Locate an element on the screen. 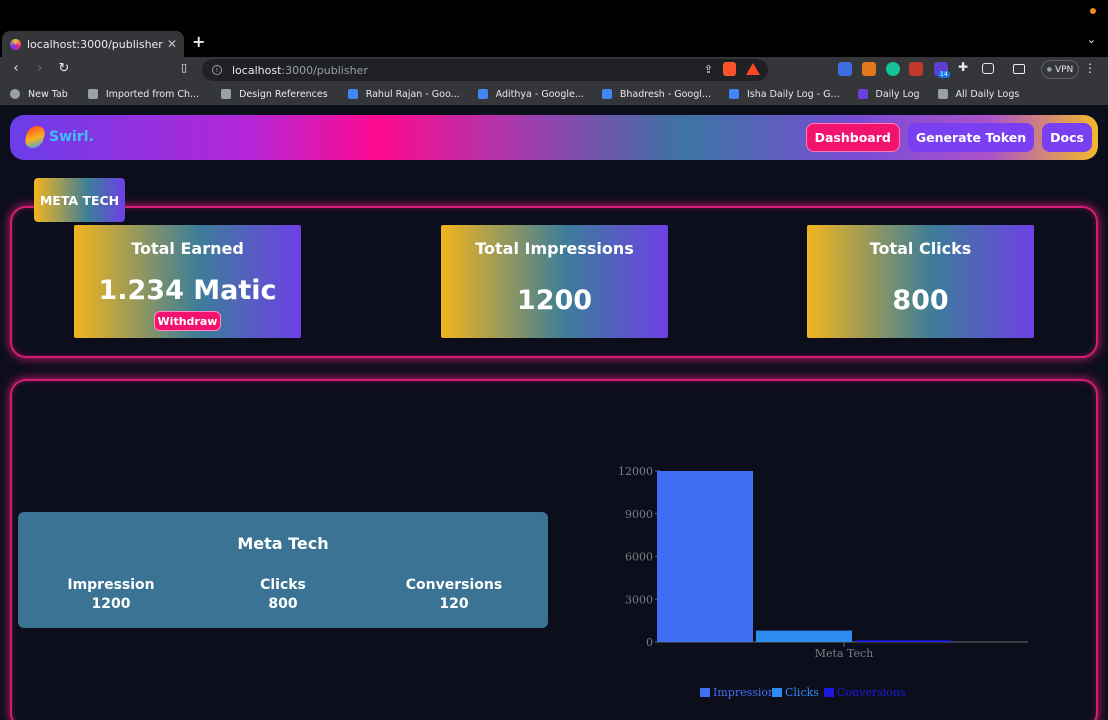 Image resolution: width=1108 pixels, height=720 pixels. x-tick-label: Meta Tech is located at coordinates (844, 653).